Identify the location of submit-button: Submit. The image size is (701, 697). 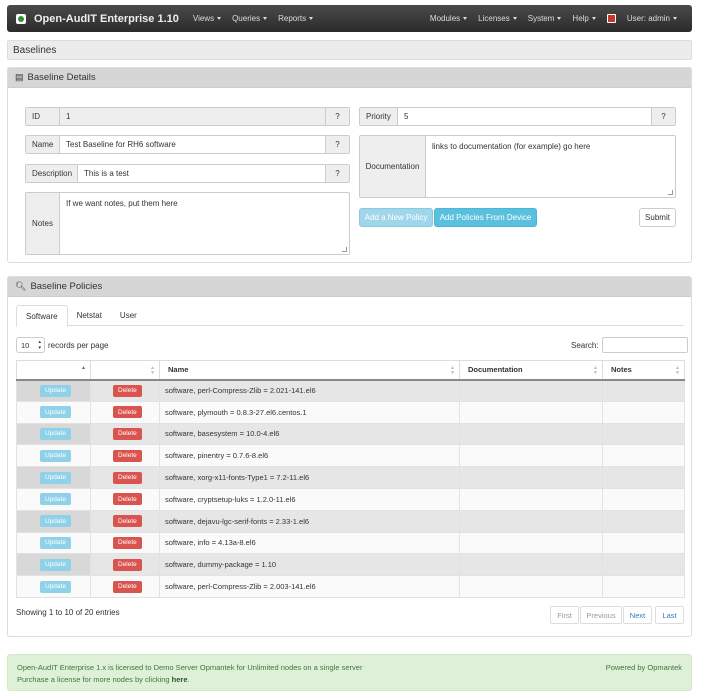
(657, 217).